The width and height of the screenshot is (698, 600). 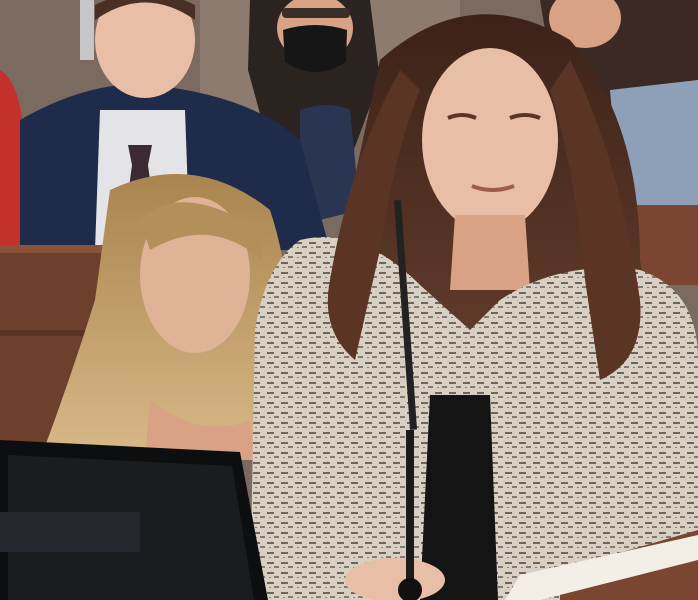 What do you see at coordinates (134, 520) in the screenshot?
I see `monitor` at bounding box center [134, 520].